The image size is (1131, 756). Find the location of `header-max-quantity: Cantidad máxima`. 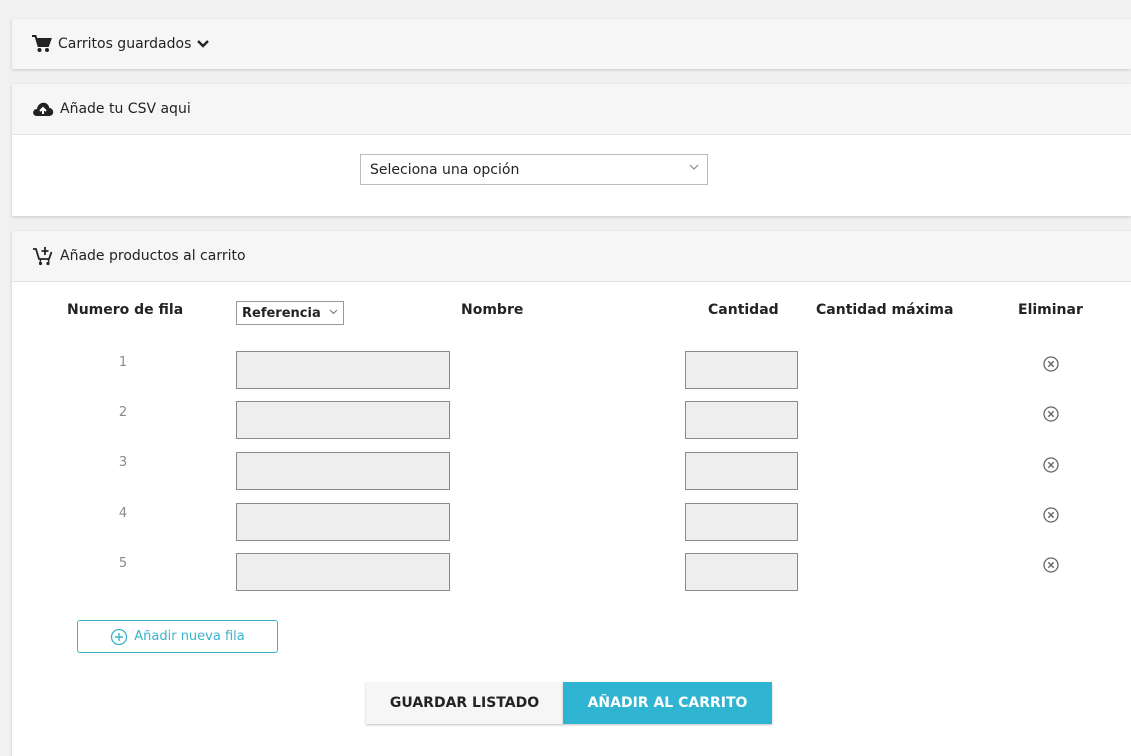

header-max-quantity: Cantidad máxima is located at coordinates (885, 310).